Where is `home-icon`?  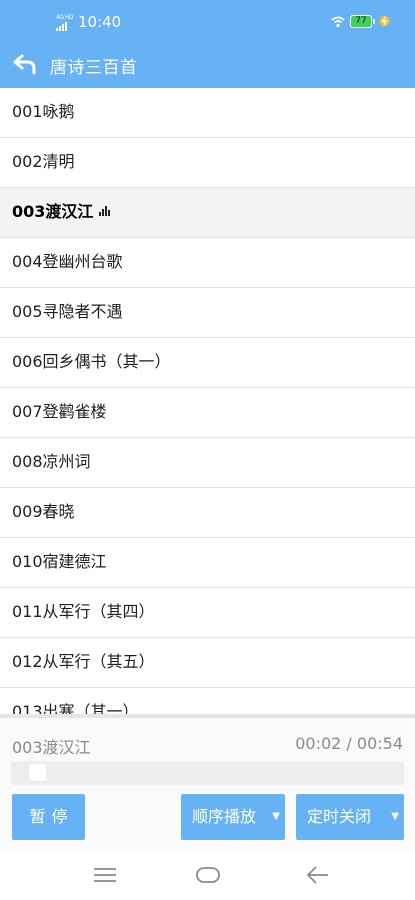
home-icon is located at coordinates (208, 875).